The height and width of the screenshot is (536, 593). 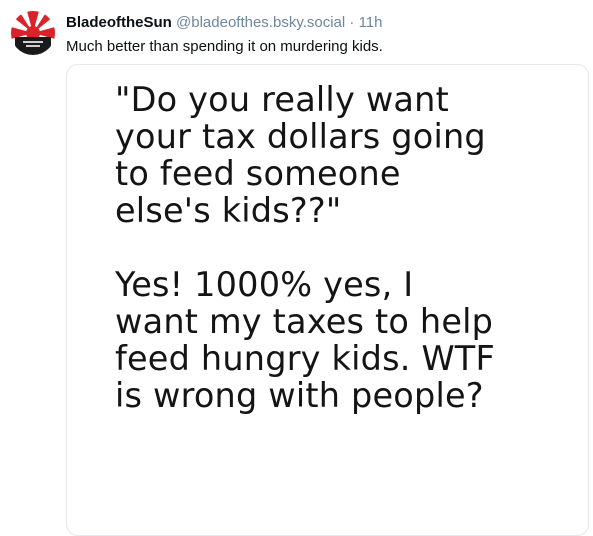 I want to click on reply-line: Yes! 1000% yes, I, so click(x=264, y=284).